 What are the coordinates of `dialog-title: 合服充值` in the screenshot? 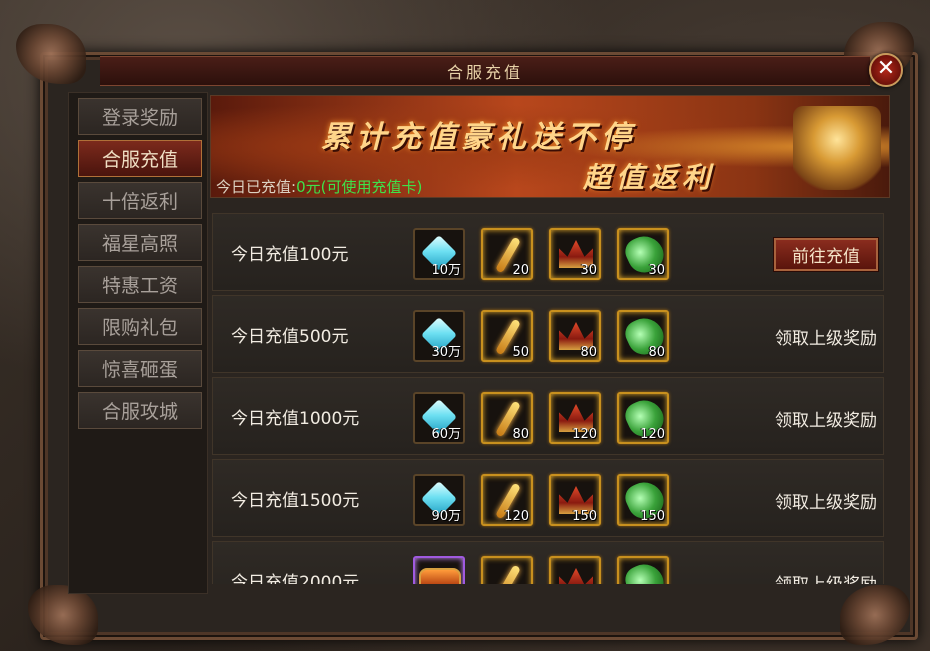 It's located at (484, 72).